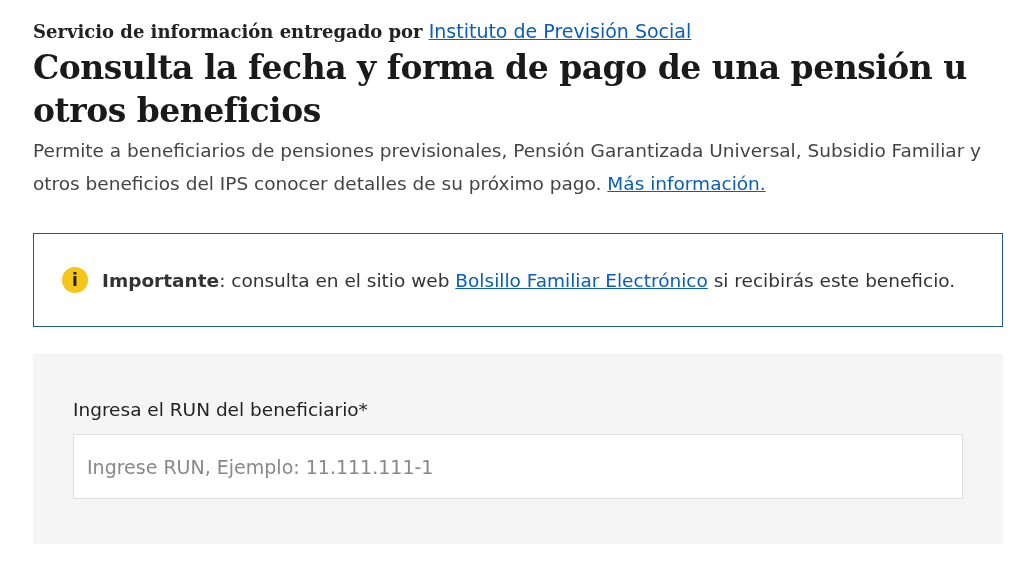  Describe the element at coordinates (75, 280) in the screenshot. I see `info-icon: i` at that location.